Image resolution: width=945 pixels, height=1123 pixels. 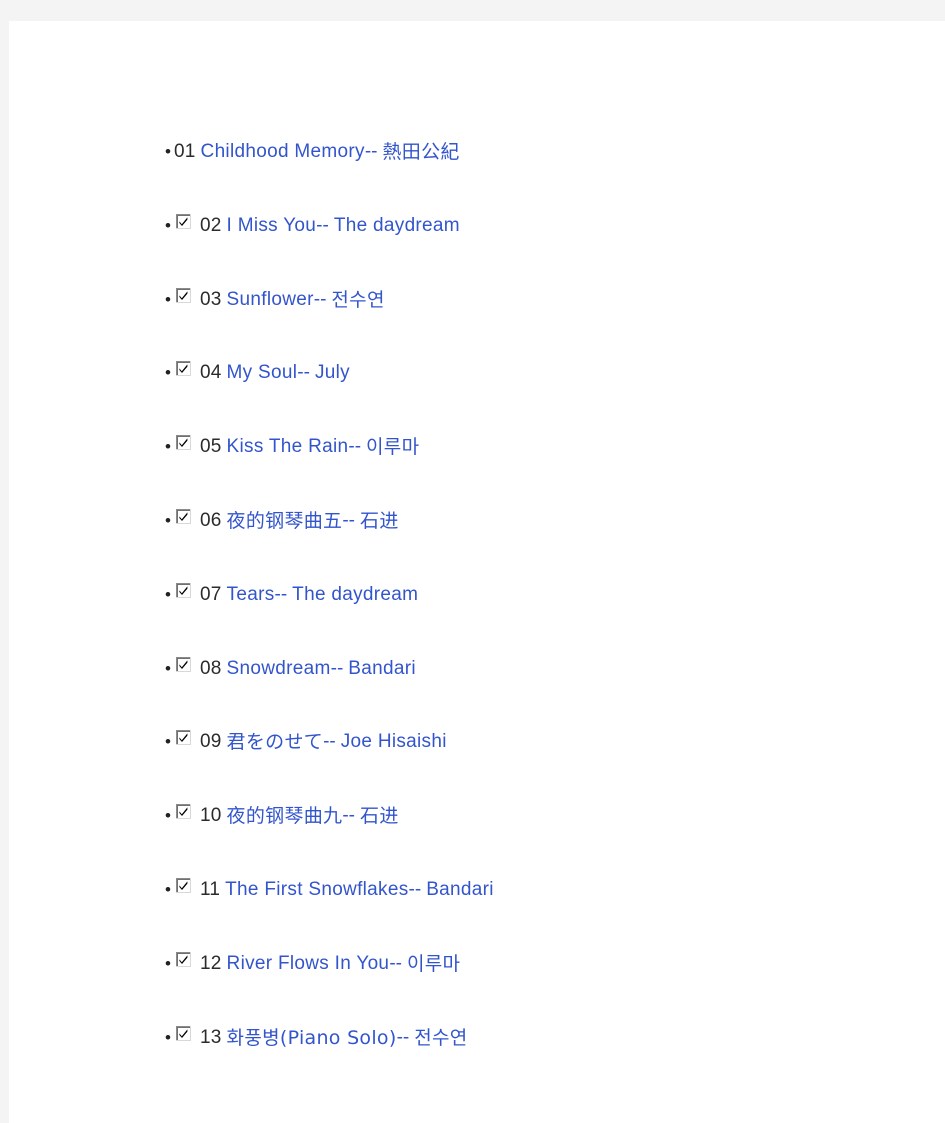 I want to click on track-list-item: • 12 River Flows In You -- 이루마, so click(x=312, y=960).